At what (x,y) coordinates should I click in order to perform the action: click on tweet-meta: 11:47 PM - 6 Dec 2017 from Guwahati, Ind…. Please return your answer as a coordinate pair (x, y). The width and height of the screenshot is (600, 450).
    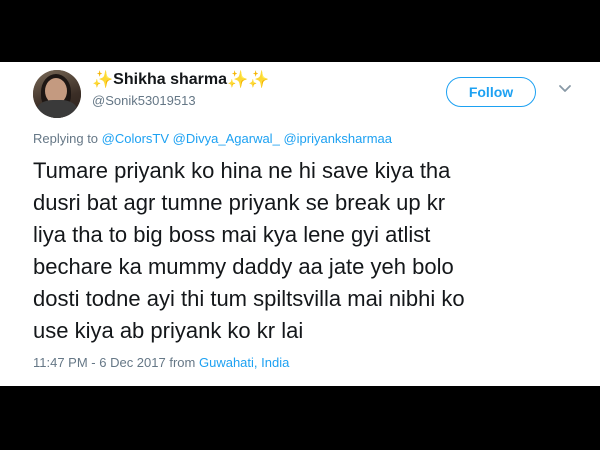
    Looking at the image, I should click on (161, 362).